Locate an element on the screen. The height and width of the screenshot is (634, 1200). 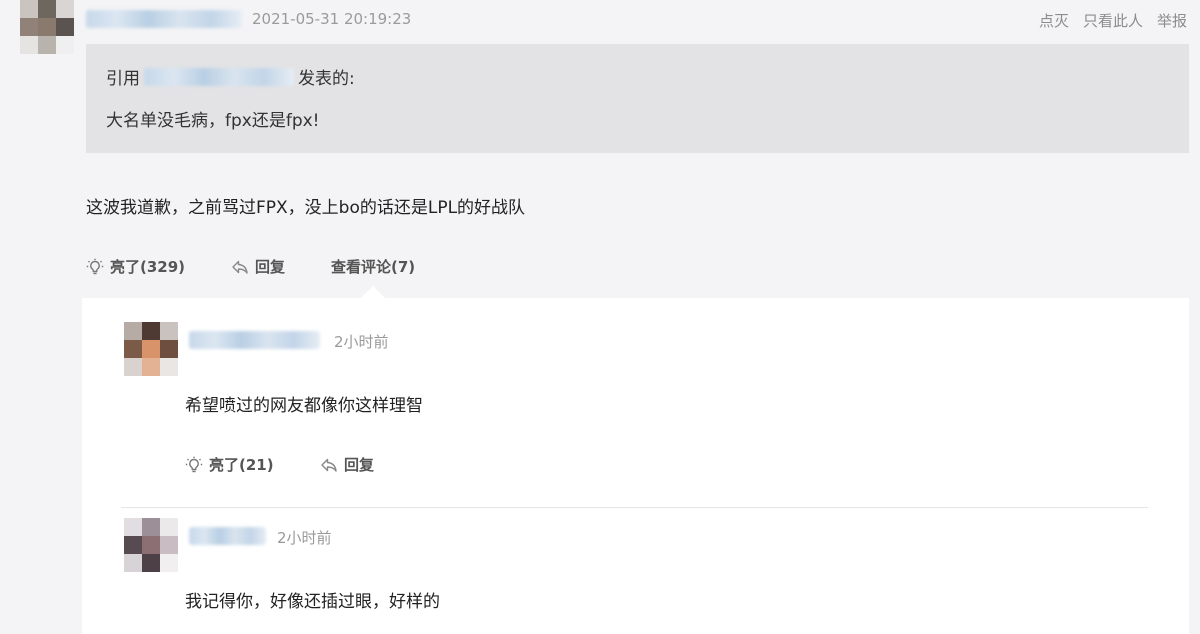
username is located at coordinates (164, 19).